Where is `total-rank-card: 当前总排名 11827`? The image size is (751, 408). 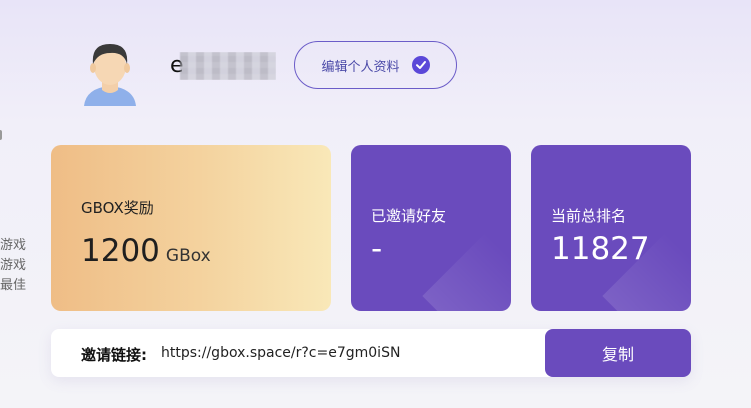 total-rank-card: 当前总排名 11827 is located at coordinates (611, 228).